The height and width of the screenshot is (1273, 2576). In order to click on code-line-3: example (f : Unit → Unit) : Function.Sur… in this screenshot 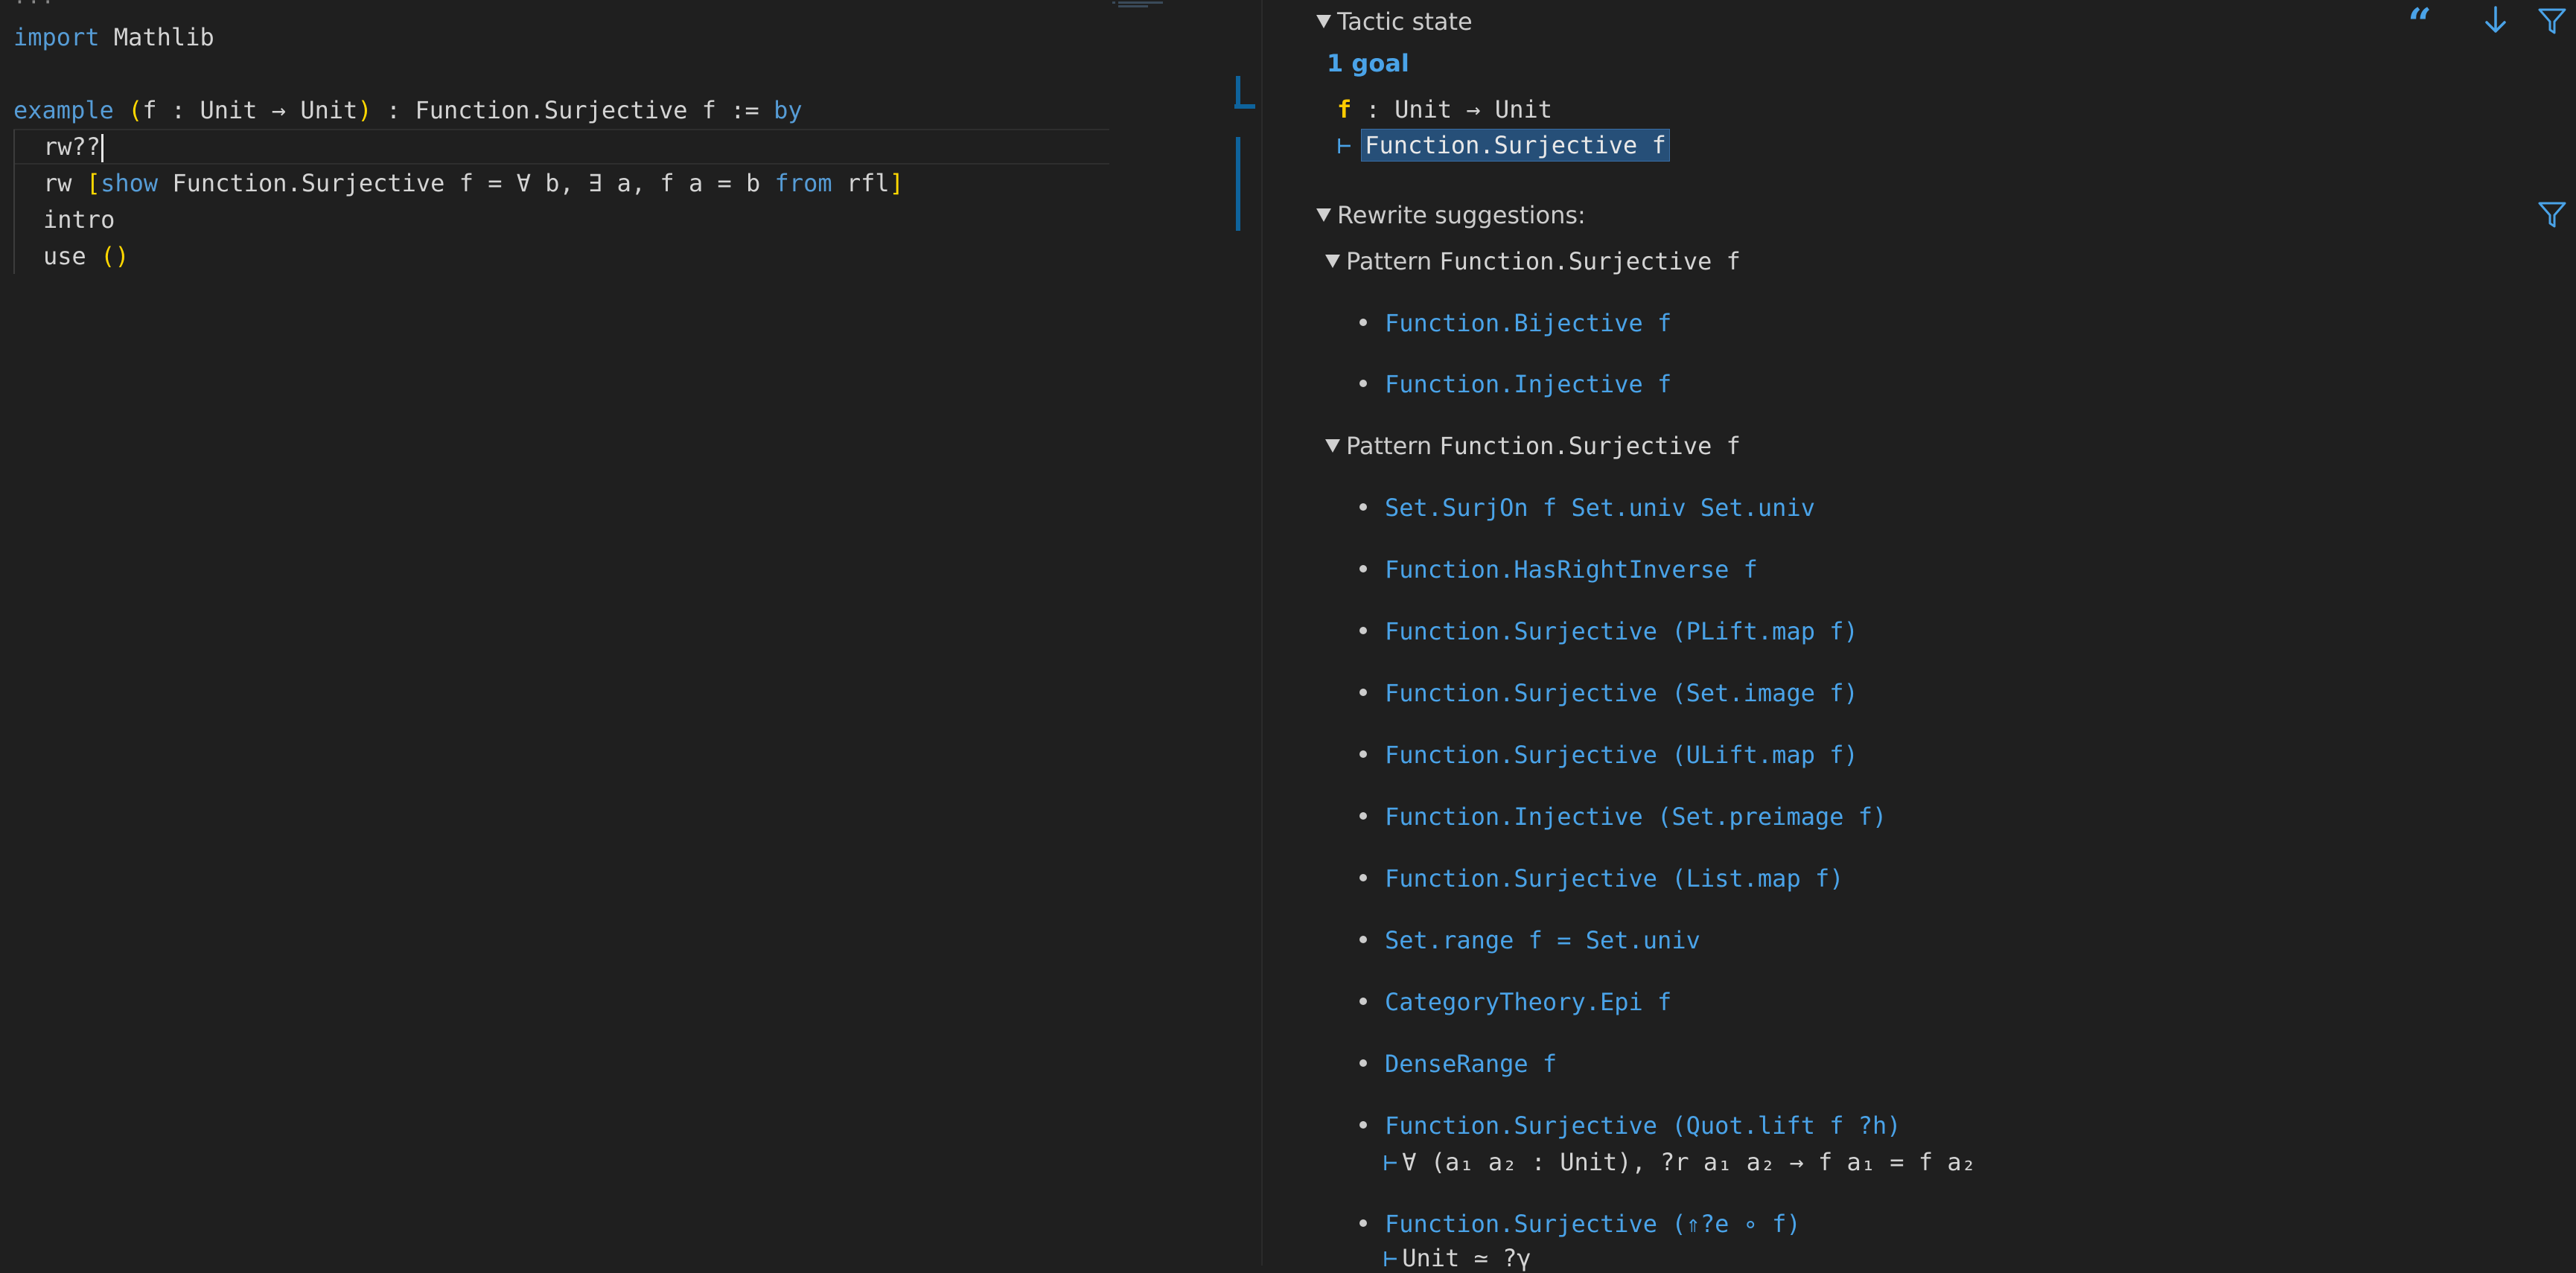, I will do `click(408, 110)`.